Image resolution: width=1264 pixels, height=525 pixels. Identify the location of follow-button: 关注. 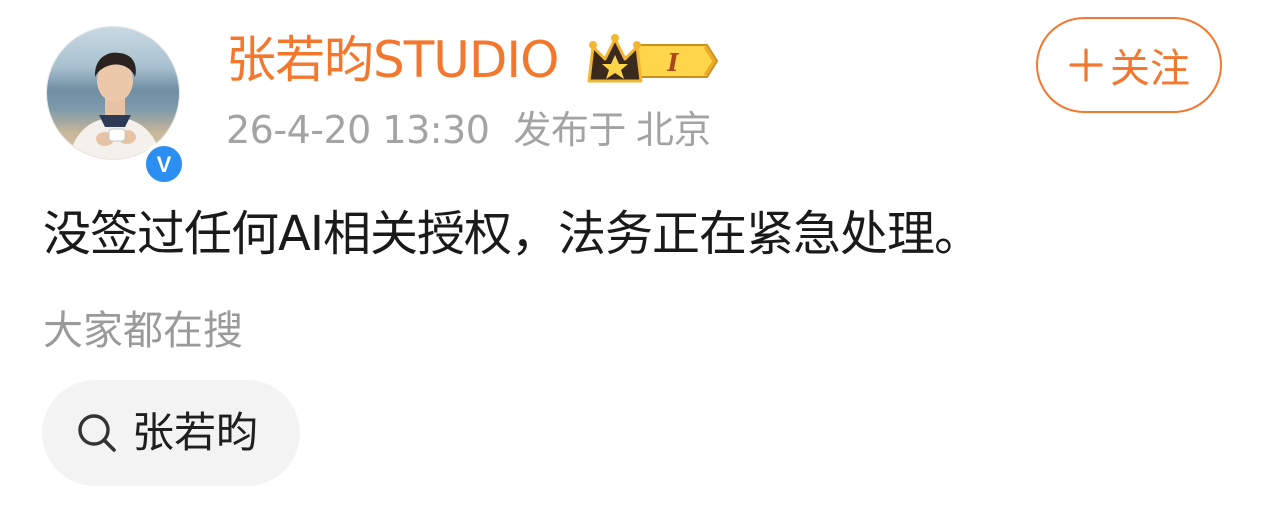
(1129, 65).